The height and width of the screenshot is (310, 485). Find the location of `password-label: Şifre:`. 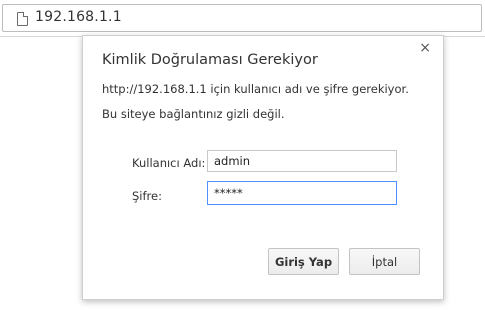

password-label: Şifre: is located at coordinates (147, 196).